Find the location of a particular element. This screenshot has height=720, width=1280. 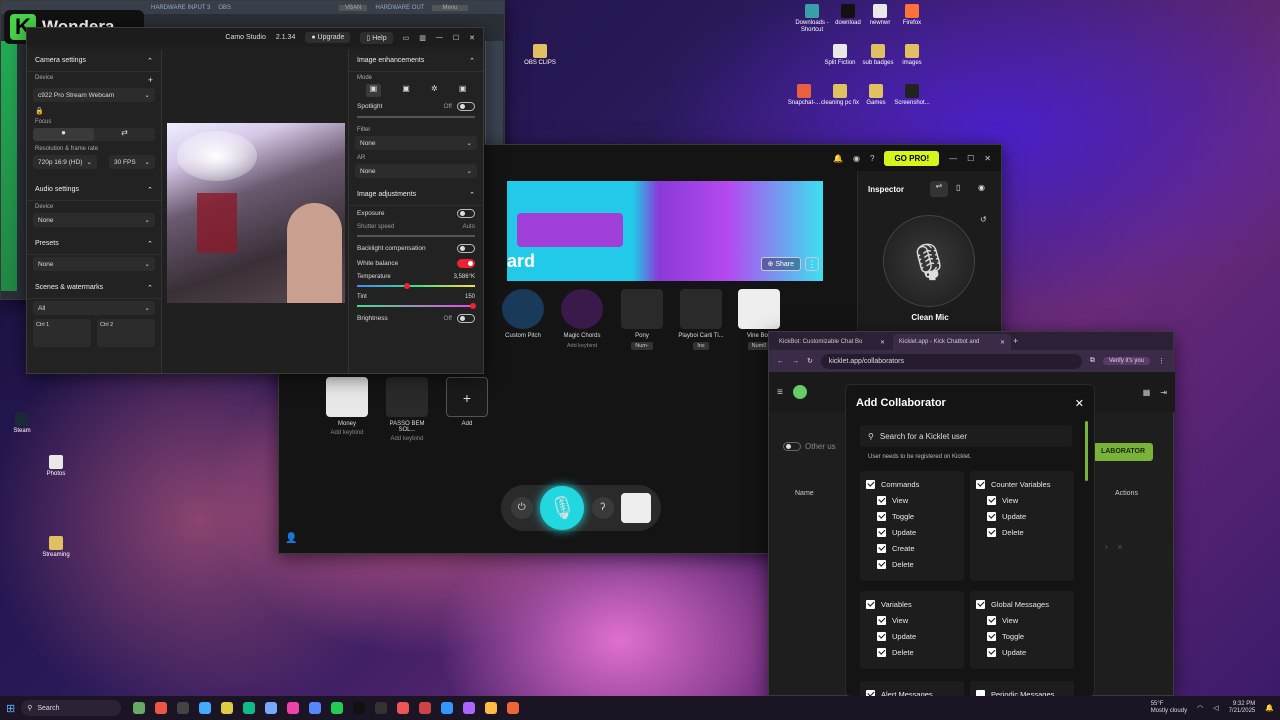

focus-mode-toggle: ● ⇄ is located at coordinates (94, 134).